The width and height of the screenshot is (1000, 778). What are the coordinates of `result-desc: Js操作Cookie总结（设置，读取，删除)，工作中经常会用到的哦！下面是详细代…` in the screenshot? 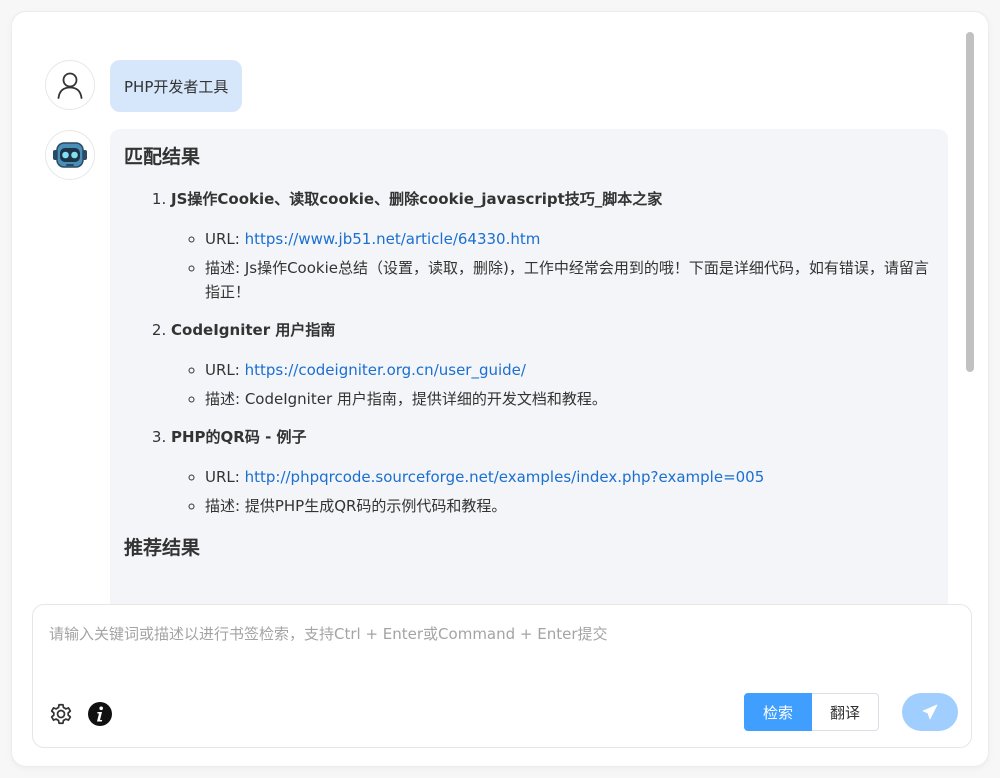 It's located at (567, 280).